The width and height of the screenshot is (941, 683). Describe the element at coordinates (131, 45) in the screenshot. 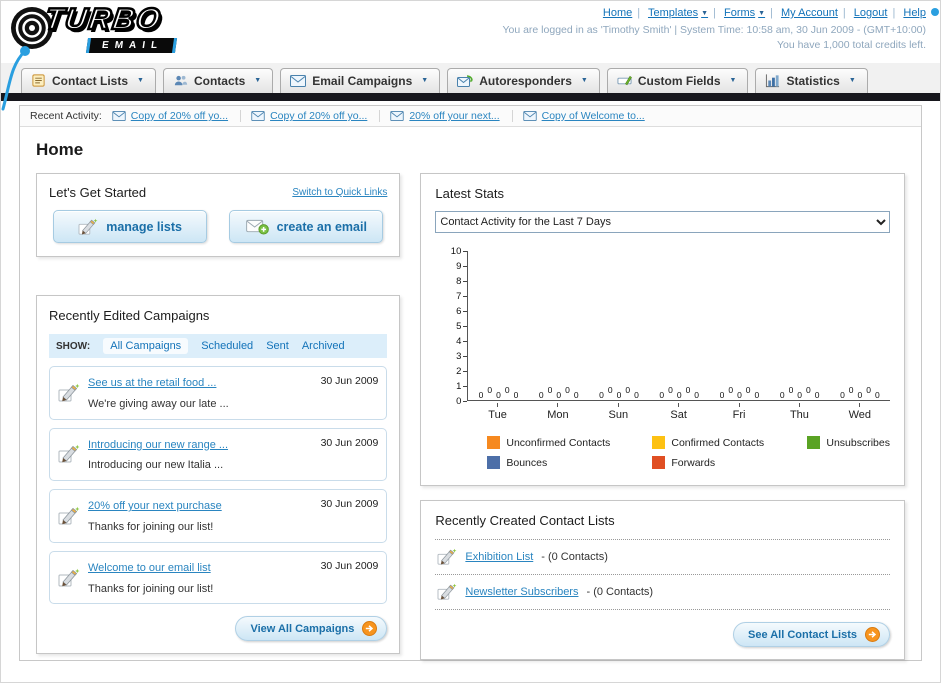

I see `logo-email: EMAIL` at that location.